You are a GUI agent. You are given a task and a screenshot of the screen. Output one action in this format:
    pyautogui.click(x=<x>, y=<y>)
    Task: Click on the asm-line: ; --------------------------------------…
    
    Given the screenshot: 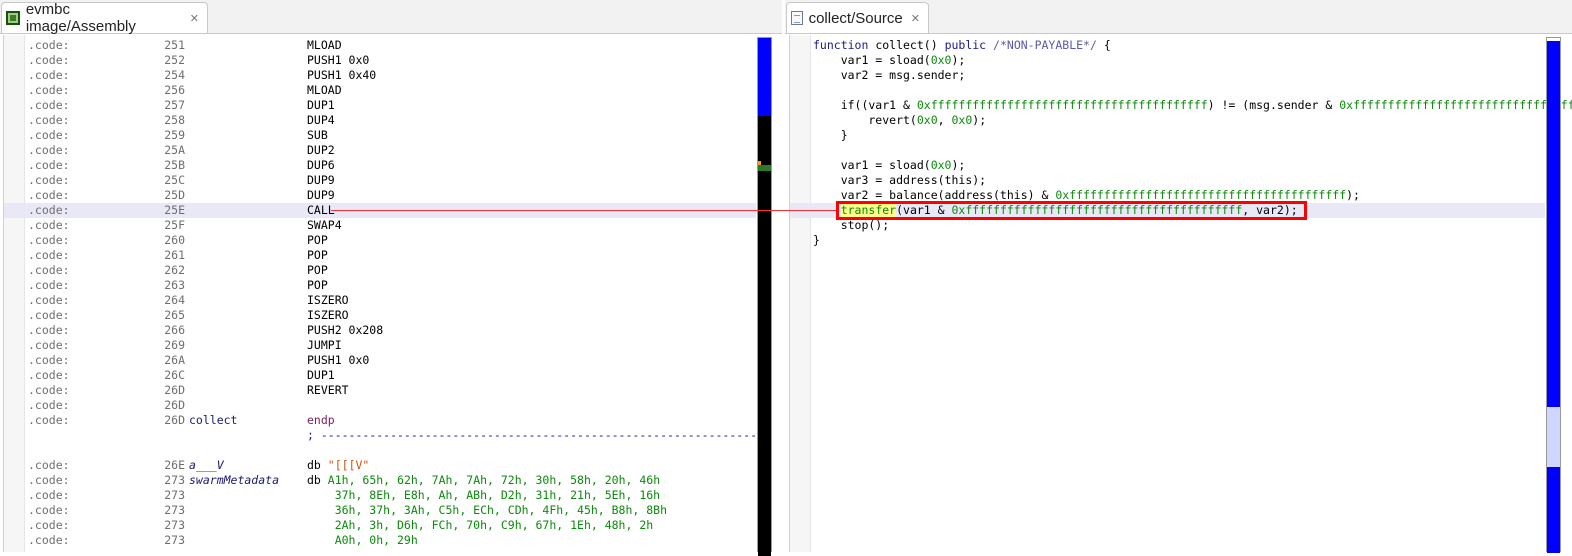 What is the action you would take?
    pyautogui.click(x=384, y=435)
    